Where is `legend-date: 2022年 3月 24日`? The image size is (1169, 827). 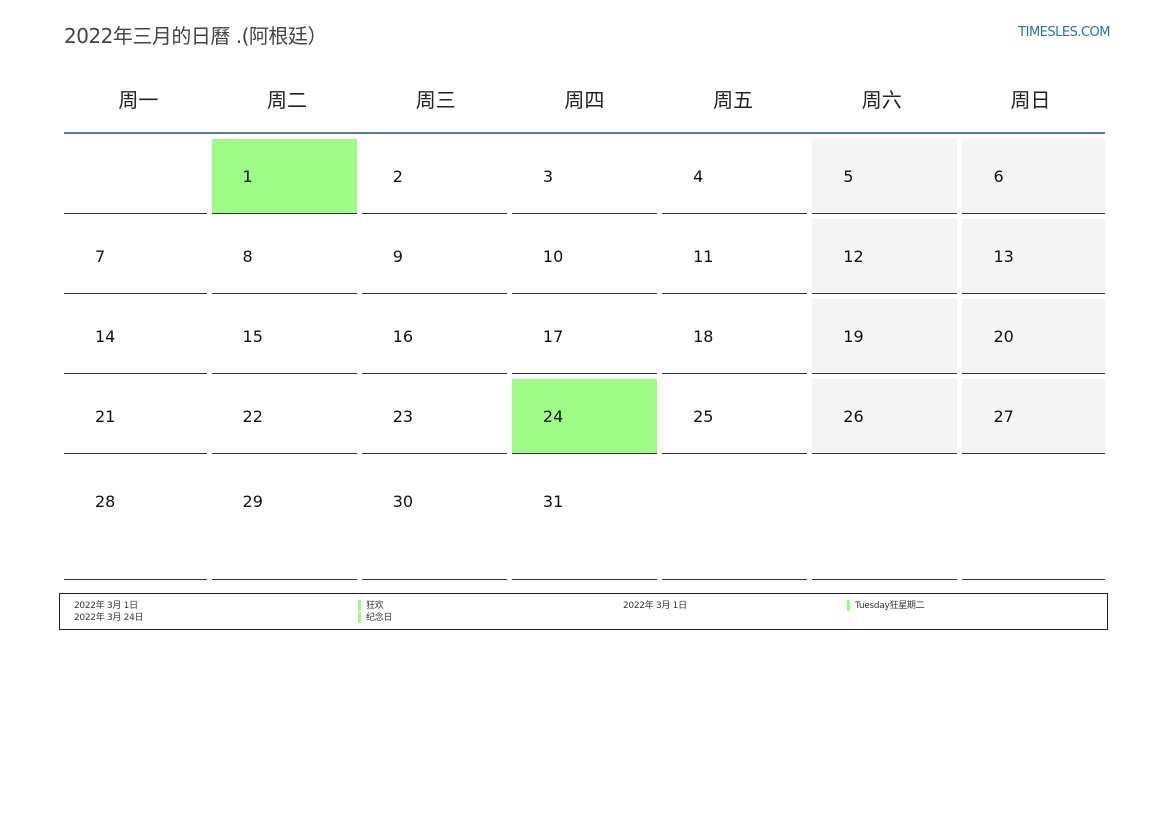 legend-date: 2022年 3月 24日 is located at coordinates (109, 618).